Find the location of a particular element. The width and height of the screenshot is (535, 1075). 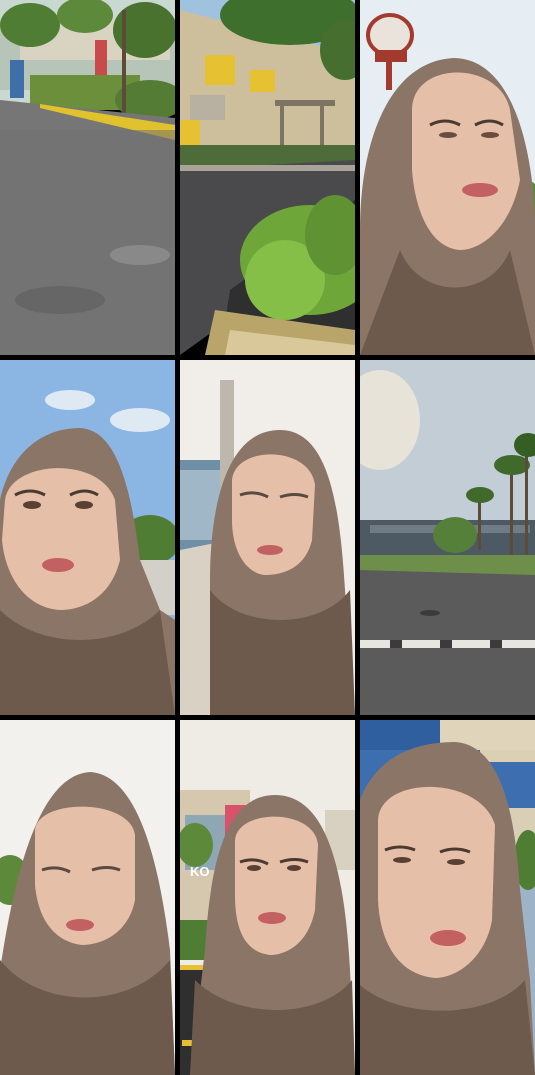

frame-road-scene is located at coordinates (87, 177).